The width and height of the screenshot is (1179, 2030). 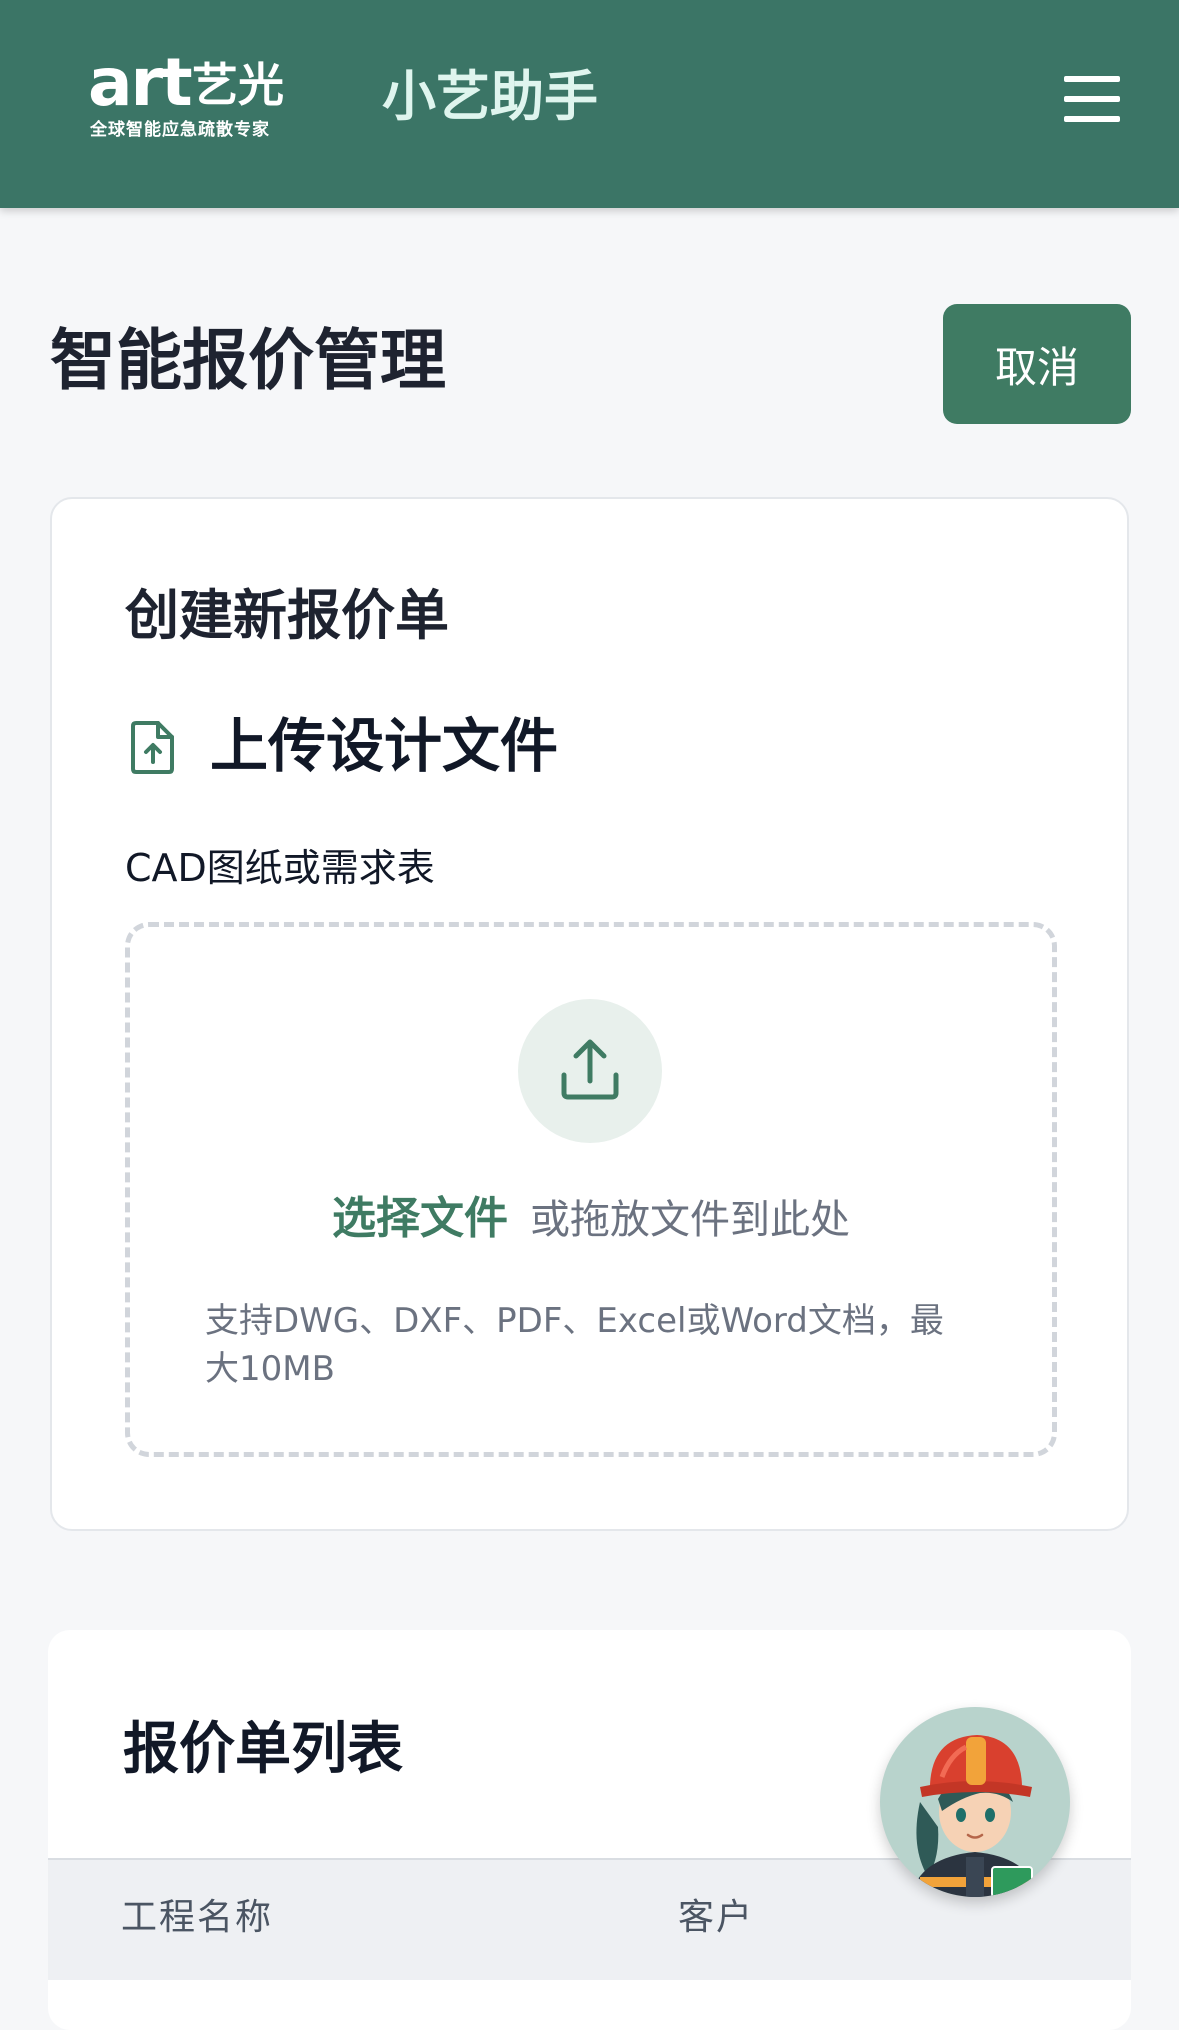 I want to click on app-header: art 艺光 全球智能应急疏散专家 小艺助手, so click(x=589, y=104).